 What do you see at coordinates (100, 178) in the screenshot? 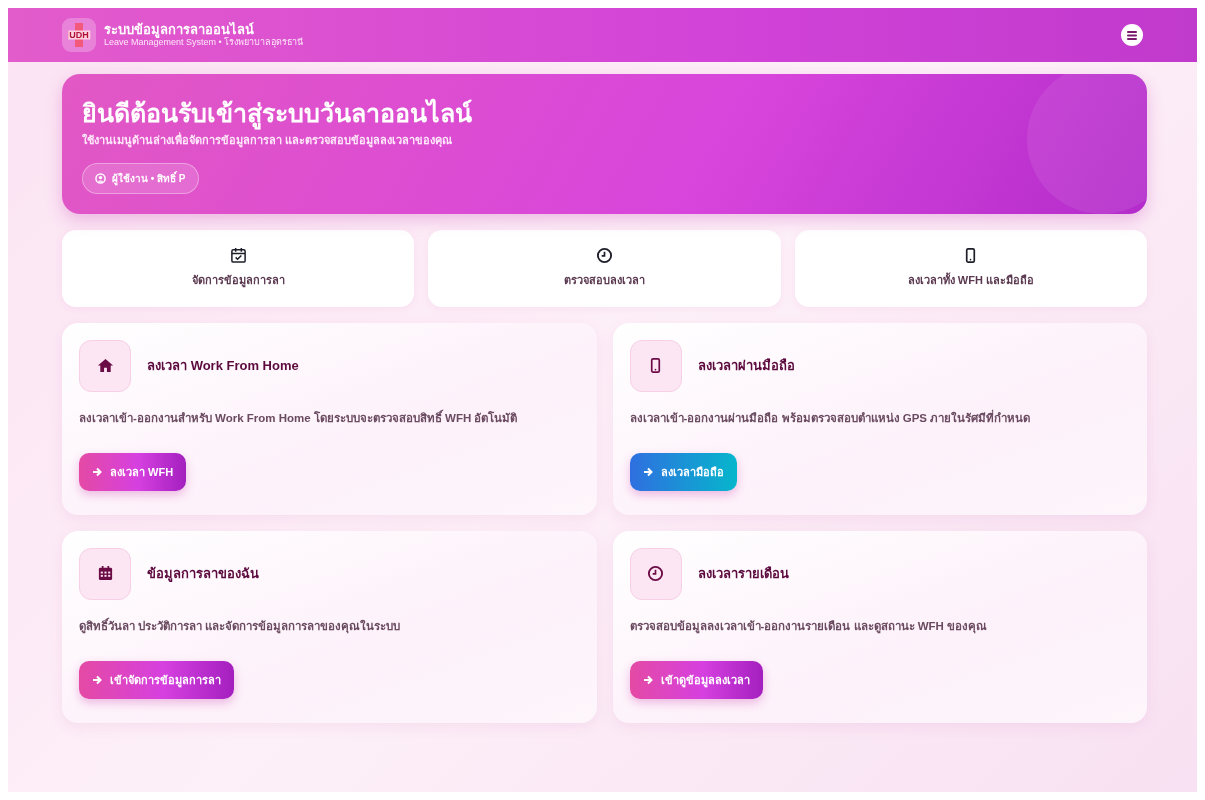
I see `user-icon` at bounding box center [100, 178].